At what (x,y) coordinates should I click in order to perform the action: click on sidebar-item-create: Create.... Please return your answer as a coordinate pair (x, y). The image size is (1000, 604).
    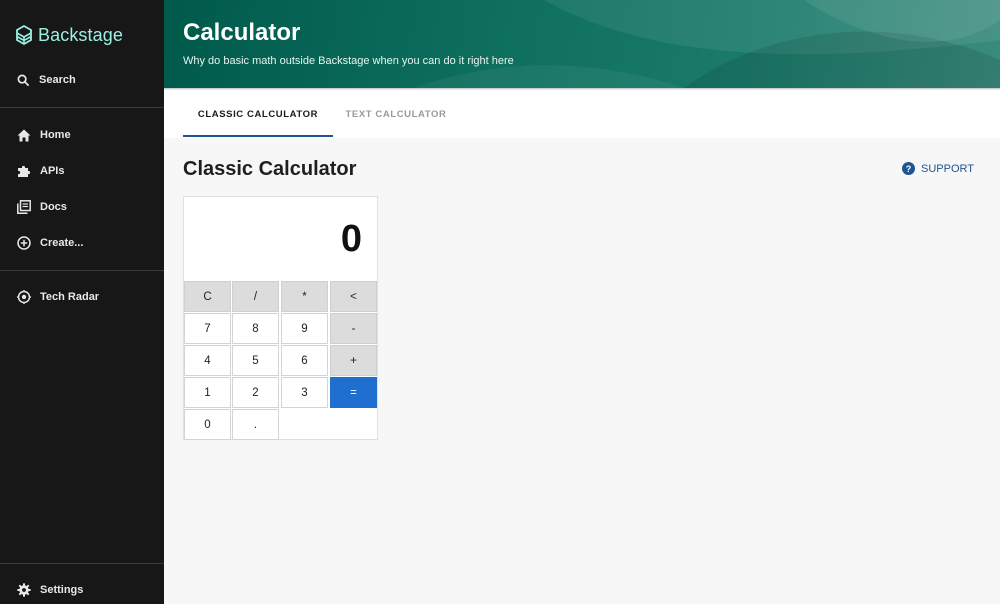
    Looking at the image, I should click on (82, 243).